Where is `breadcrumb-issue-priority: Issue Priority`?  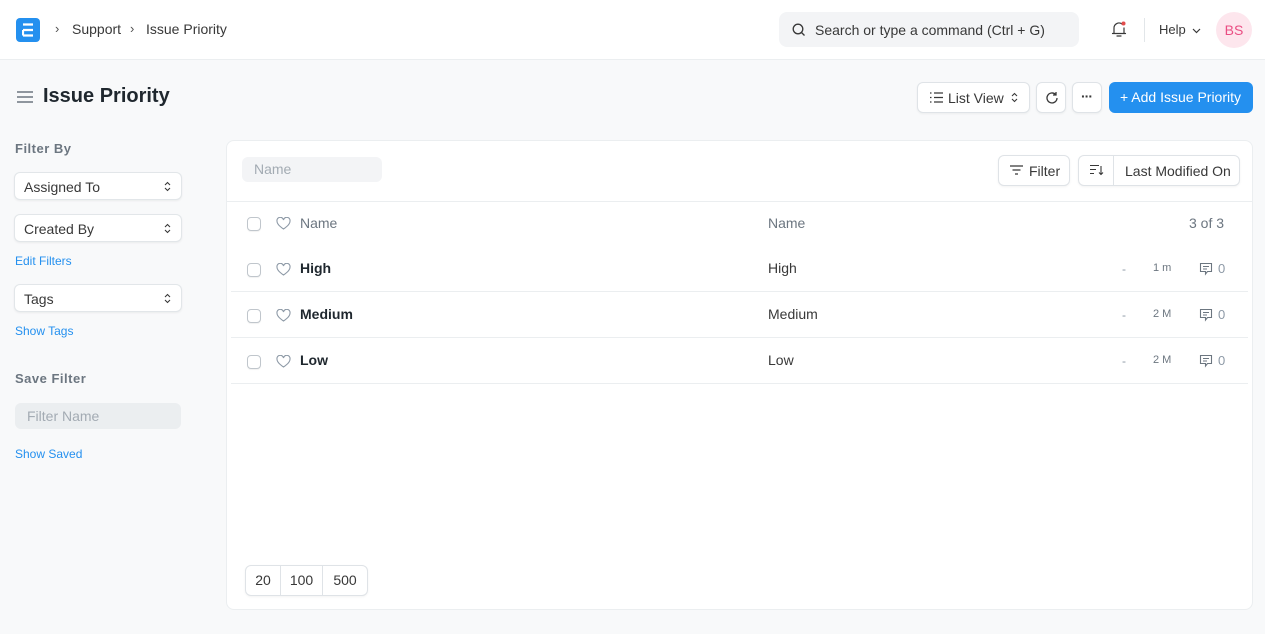
breadcrumb-issue-priority: Issue Priority is located at coordinates (186, 29).